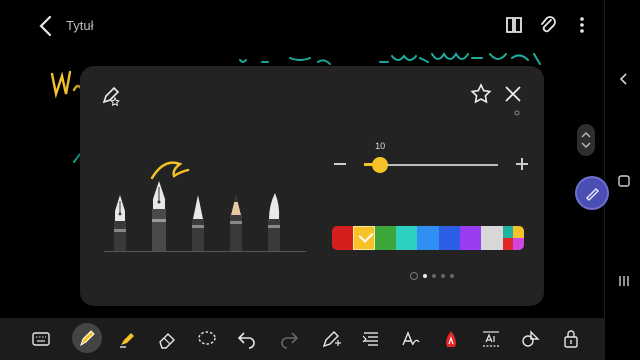 This screenshot has width=640, height=360. I want to click on pen-tool-icon, so click(87, 338).